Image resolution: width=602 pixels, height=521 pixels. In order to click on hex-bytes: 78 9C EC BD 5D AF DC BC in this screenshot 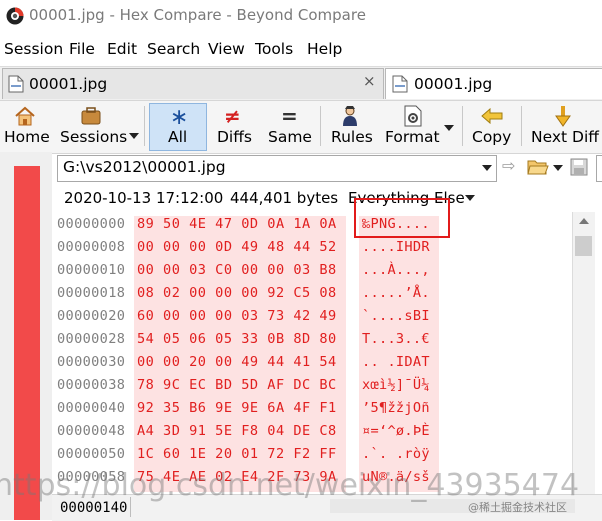, I will do `click(237, 385)`.